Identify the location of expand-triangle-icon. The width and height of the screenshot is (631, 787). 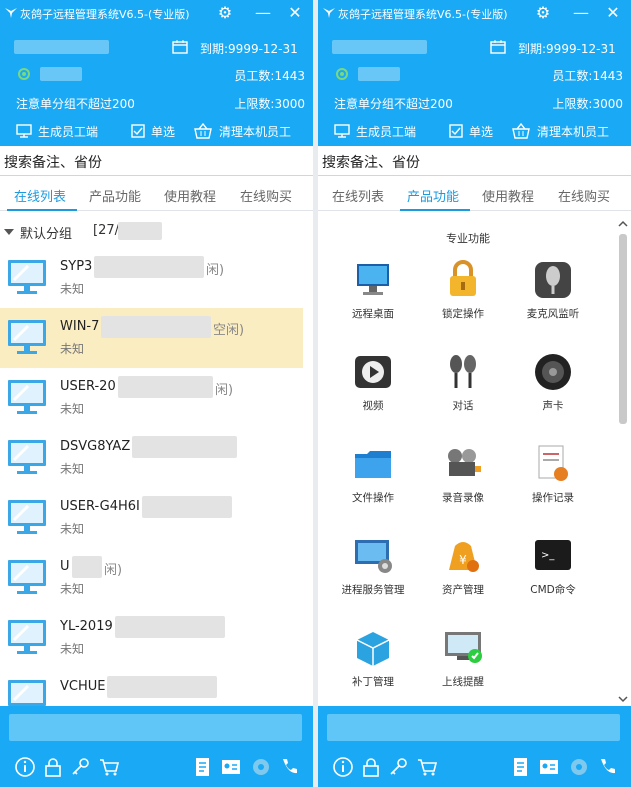
(9, 232).